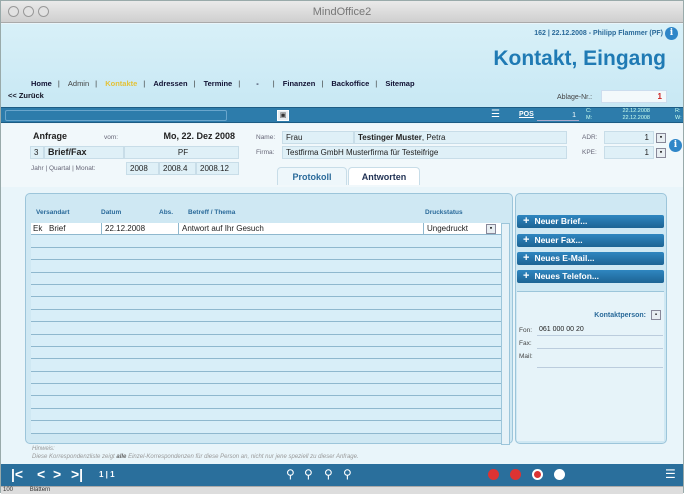 Image resolution: width=684 pixels, height=494 pixels. I want to click on find-icon: ⚲, so click(290, 474).